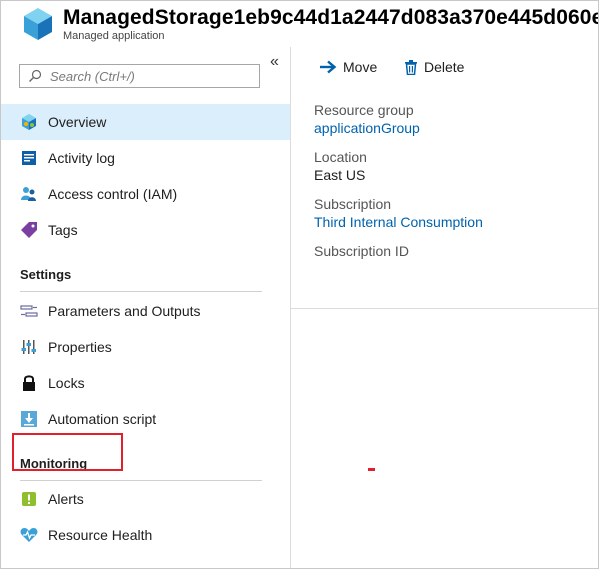 The height and width of the screenshot is (569, 599). Describe the element at coordinates (80, 347) in the screenshot. I see `sidebar-item-label: Properties` at that location.